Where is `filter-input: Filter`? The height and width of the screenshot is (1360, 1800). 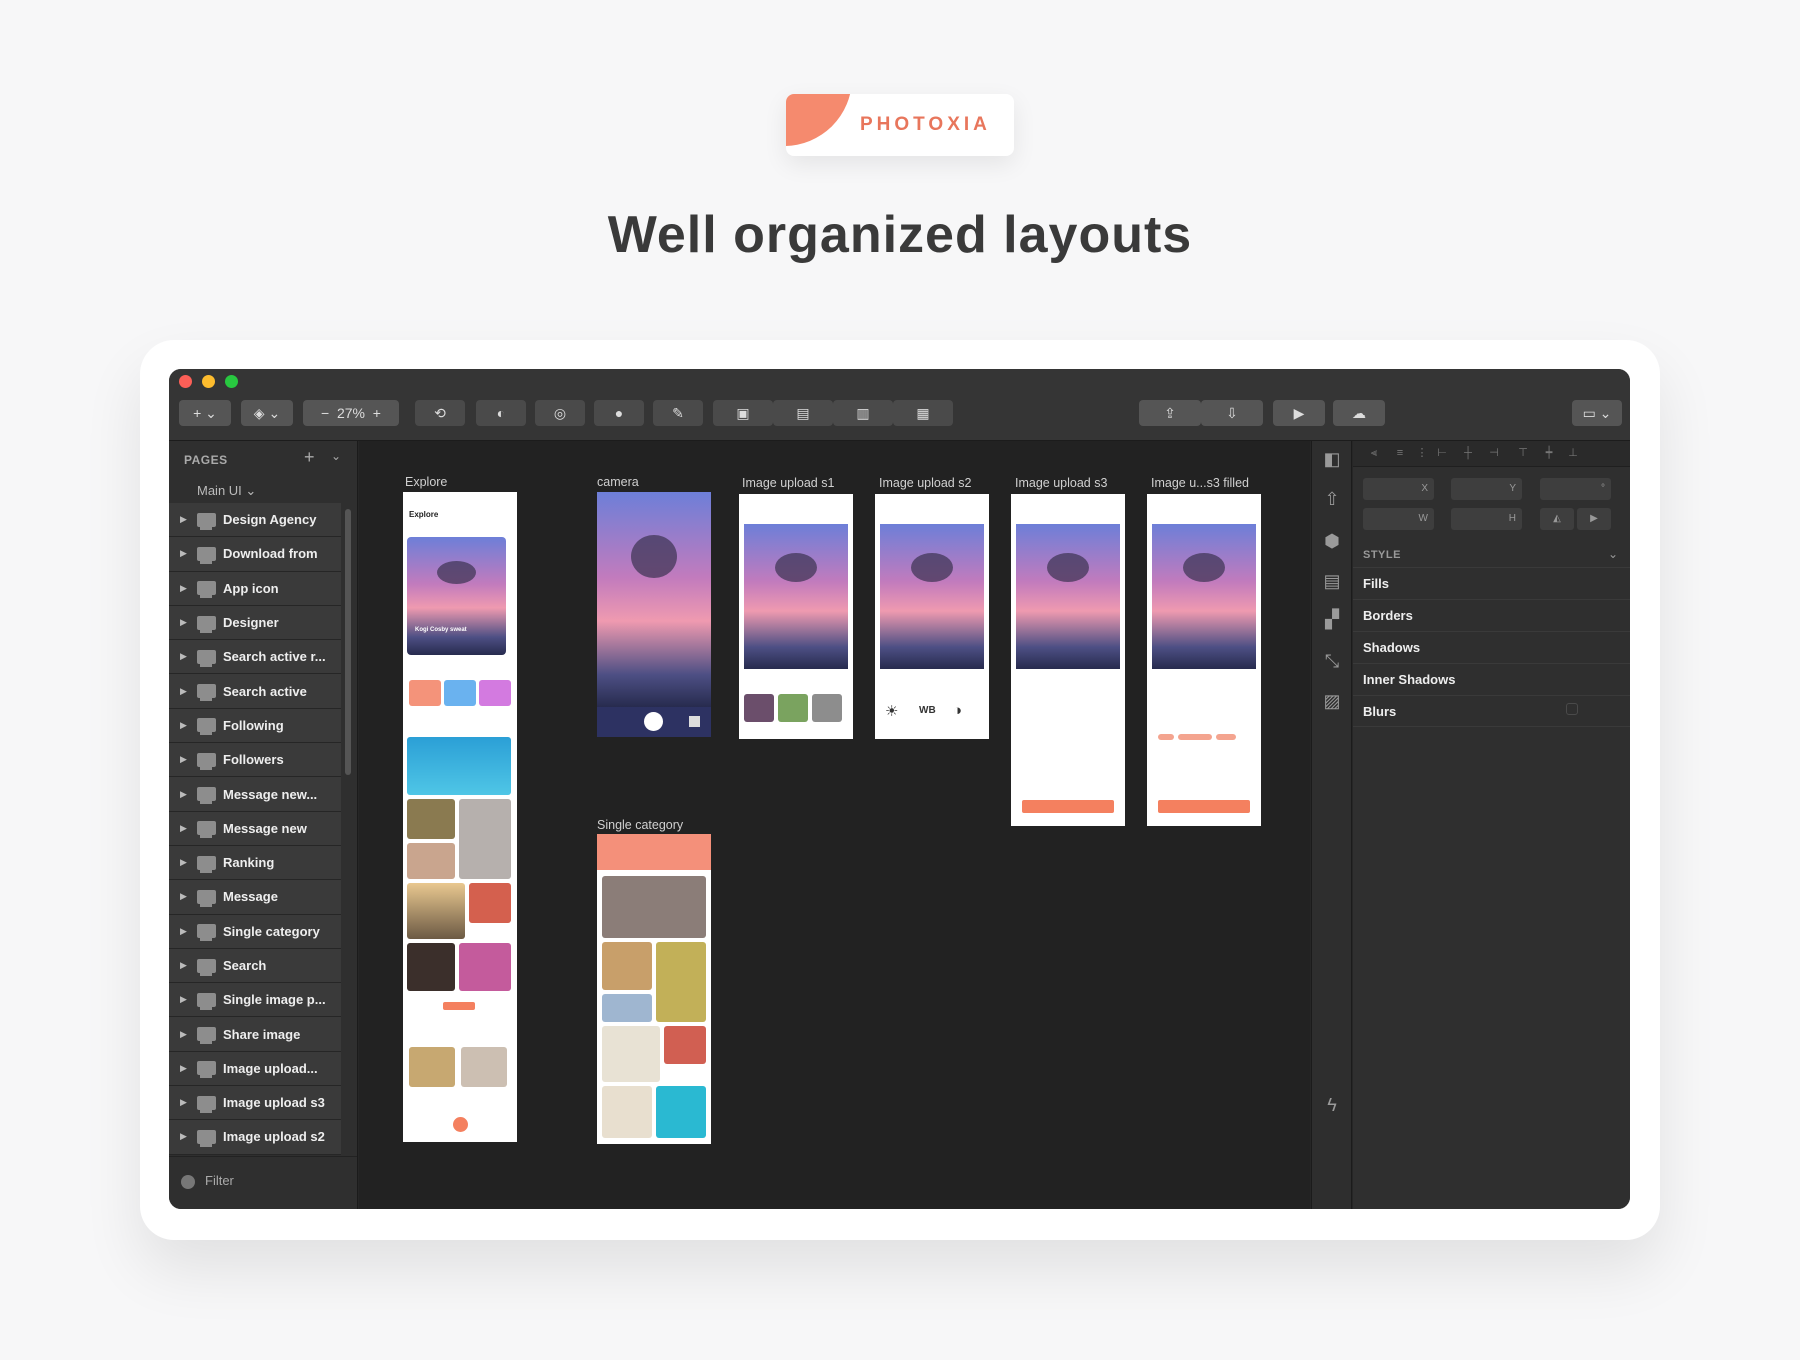
filter-input: Filter is located at coordinates (219, 1180).